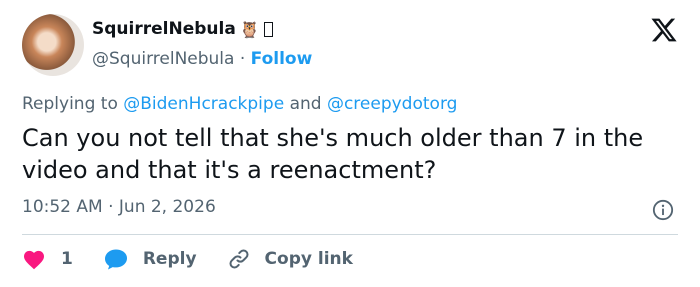  What do you see at coordinates (119, 207) in the screenshot?
I see `timestamp: 10:52 AM · Jun 2, 2026` at bounding box center [119, 207].